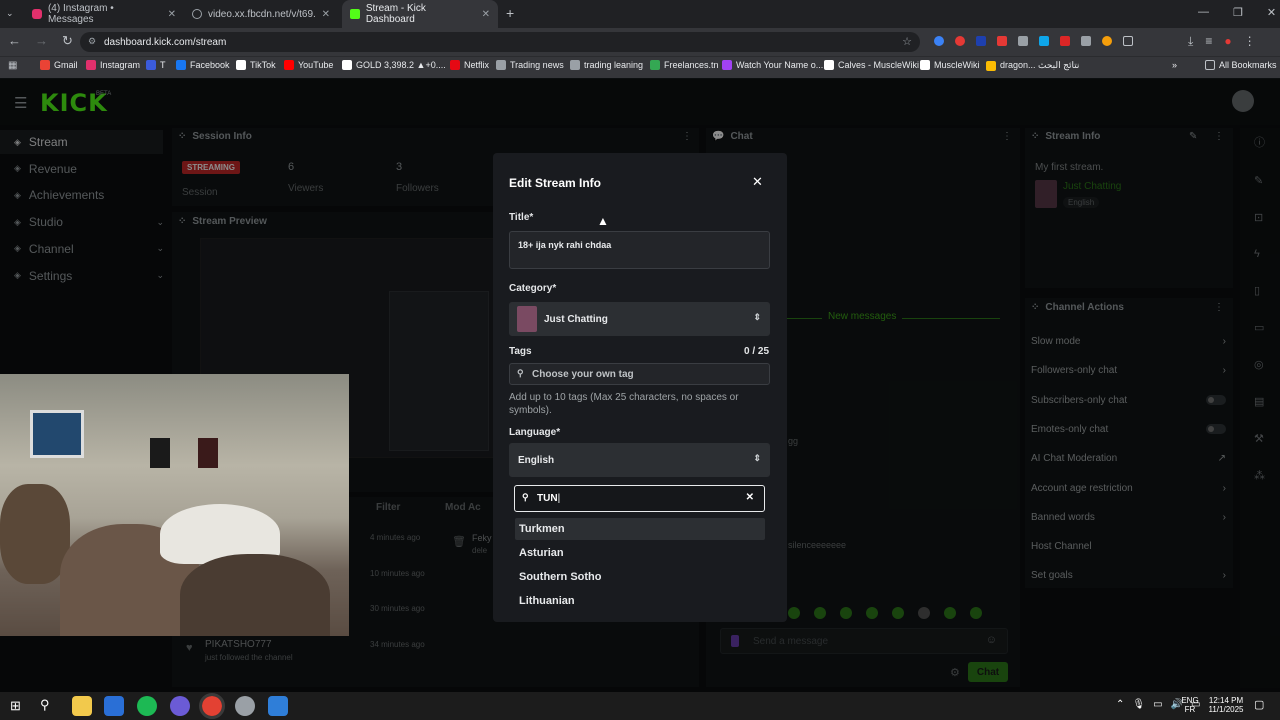 Image resolution: width=1280 pixels, height=720 pixels. What do you see at coordinates (1271, 12) in the screenshot?
I see `window-close-button: ✕` at bounding box center [1271, 12].